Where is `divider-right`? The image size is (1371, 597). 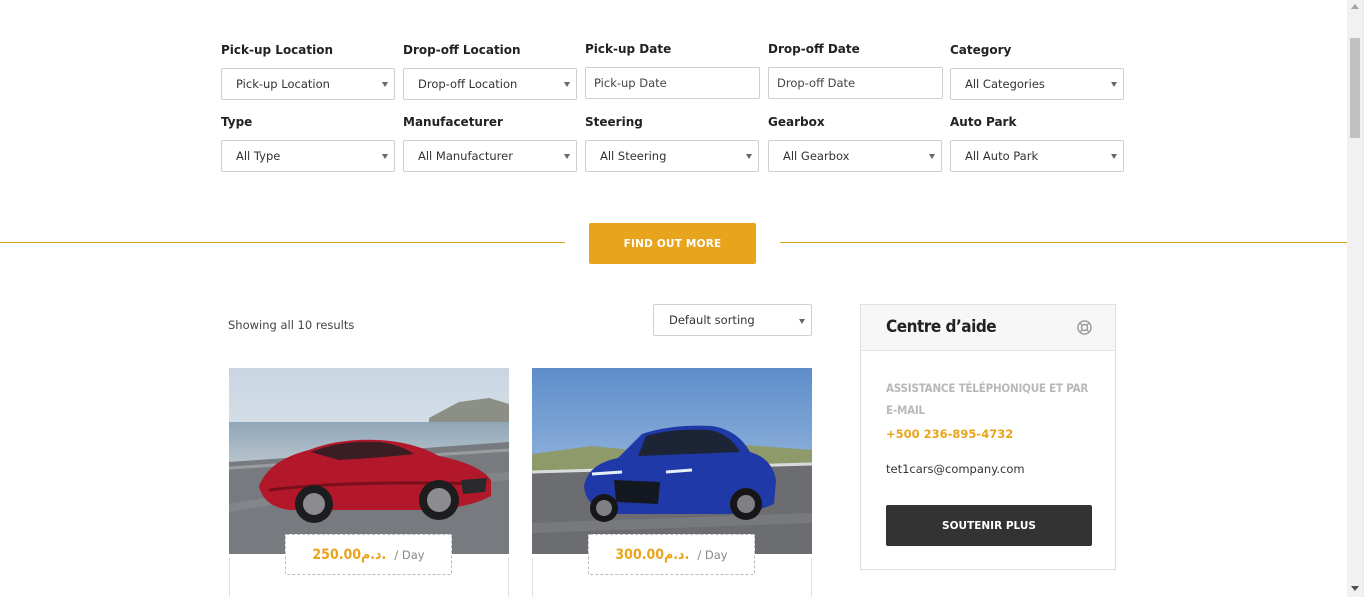
divider-right is located at coordinates (1063, 242).